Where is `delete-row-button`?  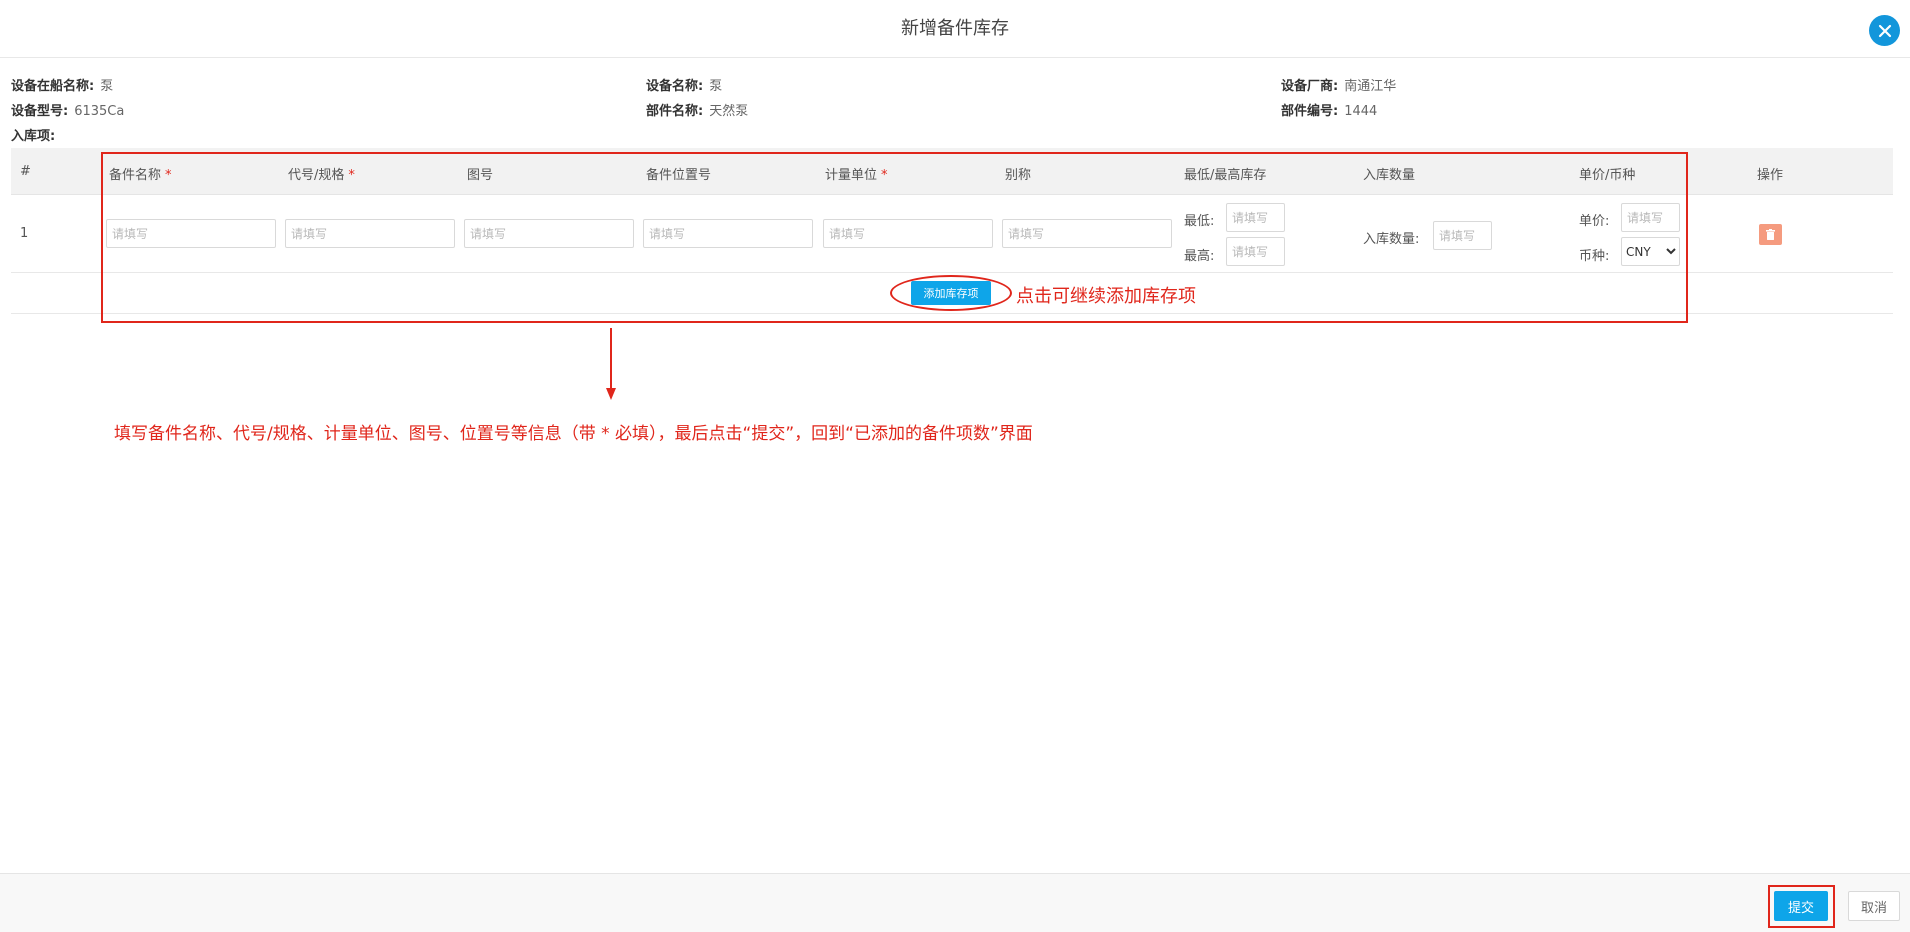
delete-row-button is located at coordinates (1770, 234).